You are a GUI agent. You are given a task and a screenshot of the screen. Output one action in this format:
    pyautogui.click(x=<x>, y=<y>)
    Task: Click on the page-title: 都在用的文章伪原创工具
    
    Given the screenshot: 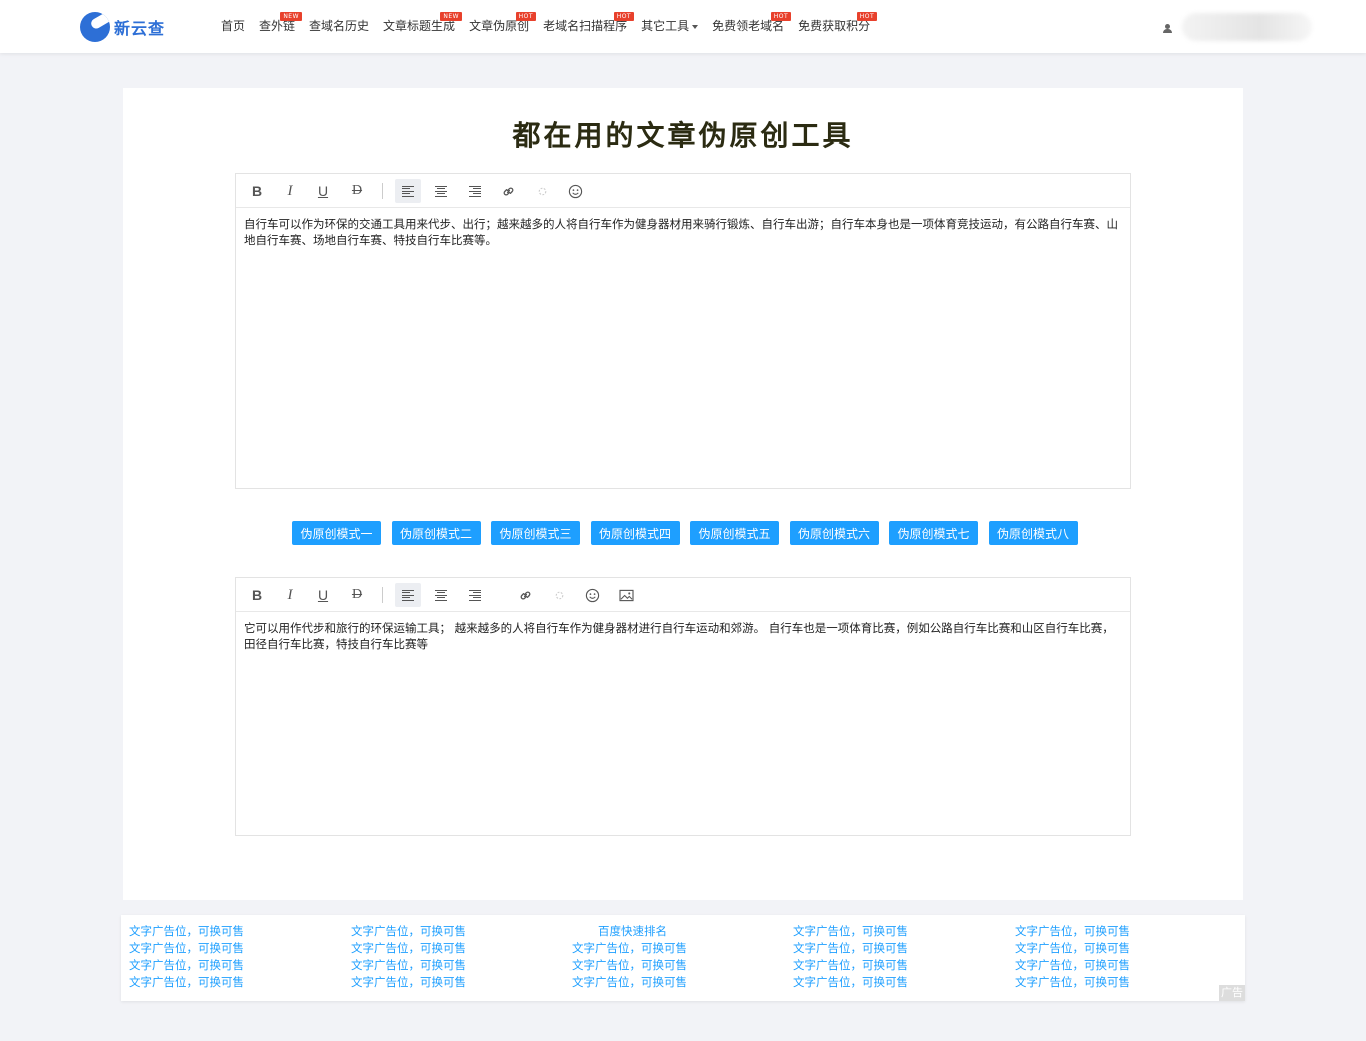 What is the action you would take?
    pyautogui.click(x=683, y=135)
    